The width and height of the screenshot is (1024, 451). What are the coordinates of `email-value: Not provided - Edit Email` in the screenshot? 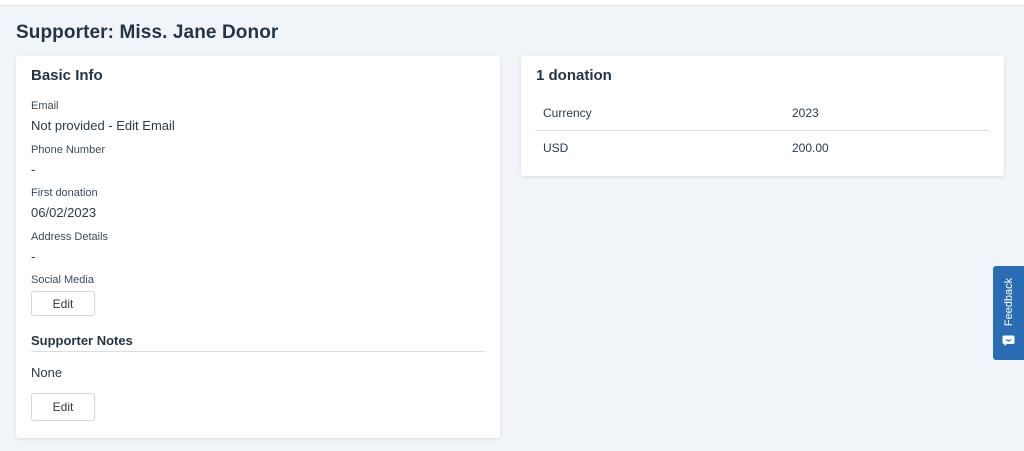 It's located at (103, 125).